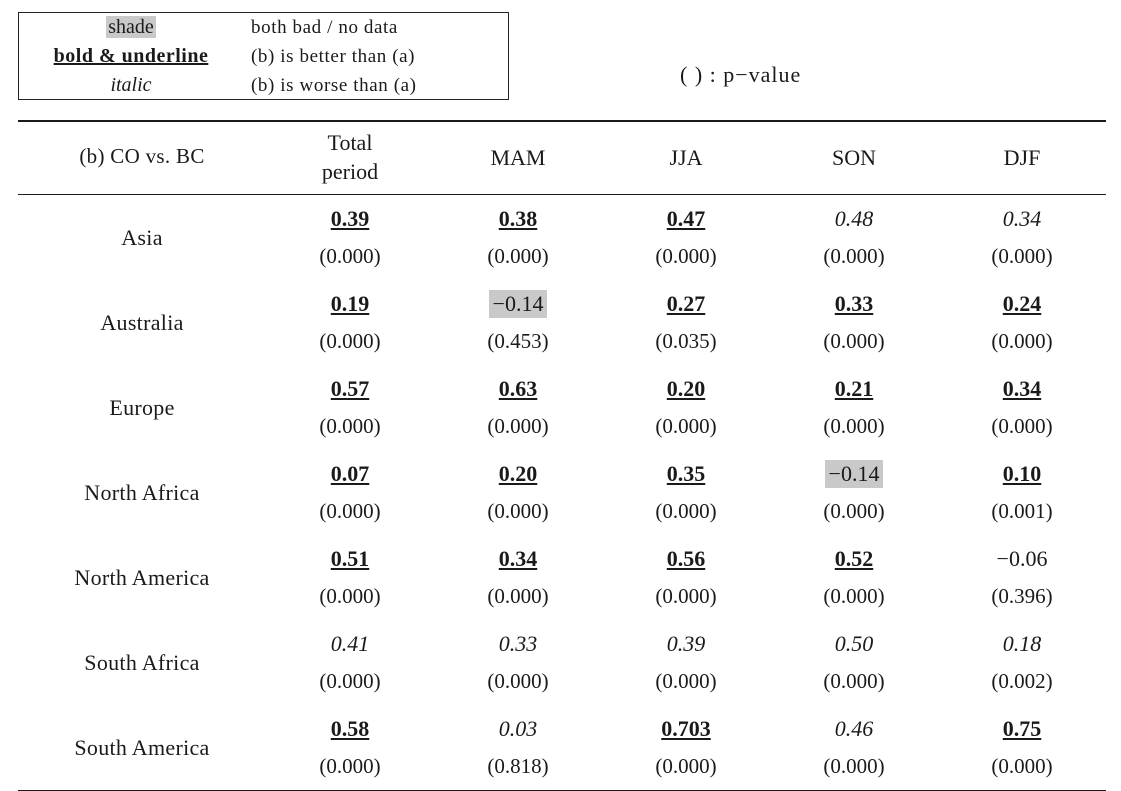  I want to click on row-label-north-america: North America, so click(142, 577).